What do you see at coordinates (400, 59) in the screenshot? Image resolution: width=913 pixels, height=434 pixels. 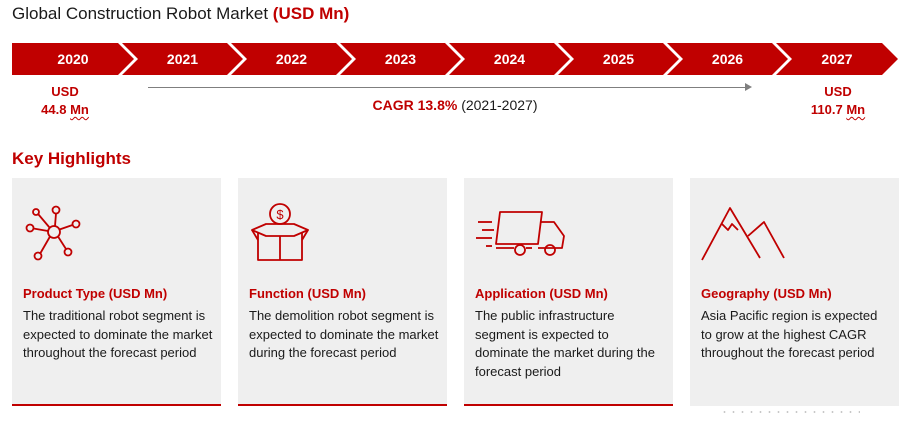 I see `timeline-year-2023: 2023` at bounding box center [400, 59].